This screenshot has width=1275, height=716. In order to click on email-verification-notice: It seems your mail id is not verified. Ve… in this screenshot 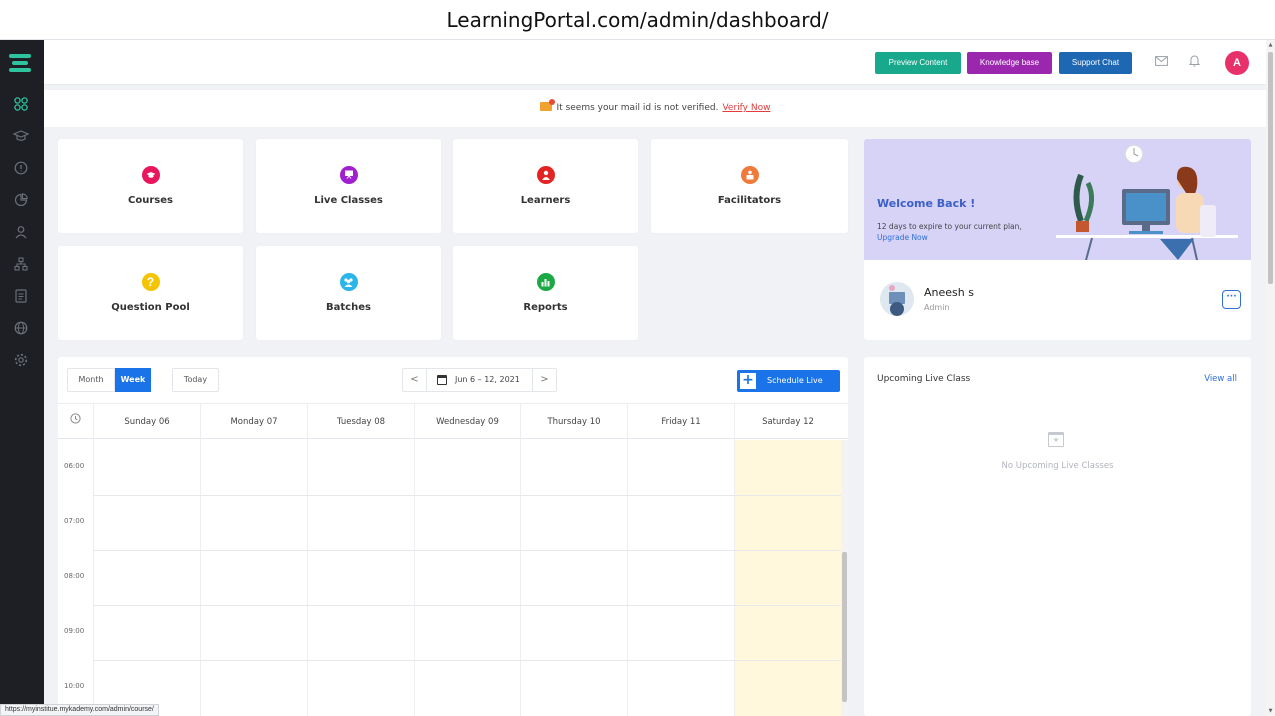, I will do `click(655, 108)`.